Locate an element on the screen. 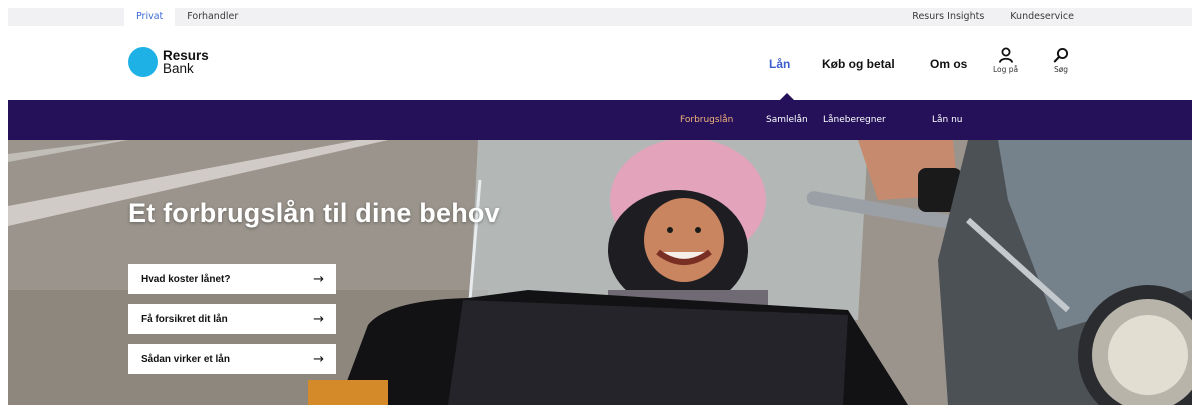 This screenshot has width=1200, height=405. hero-title: Et forbrugslån til dine behov is located at coordinates (314, 213).